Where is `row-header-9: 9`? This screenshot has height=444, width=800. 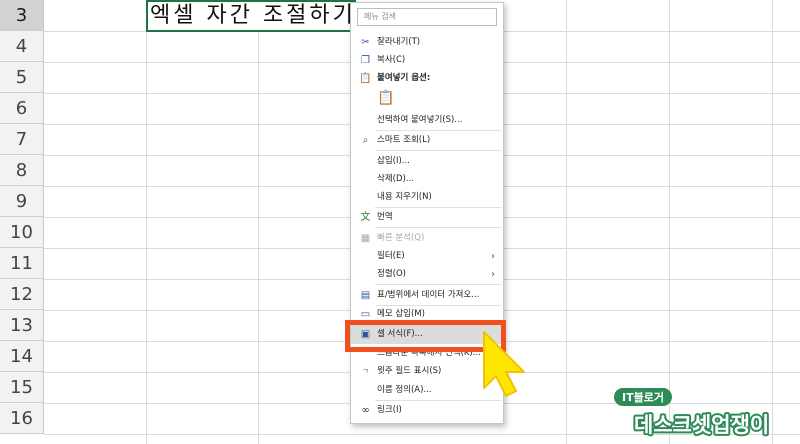
row-header-9: 9 is located at coordinates (22, 201).